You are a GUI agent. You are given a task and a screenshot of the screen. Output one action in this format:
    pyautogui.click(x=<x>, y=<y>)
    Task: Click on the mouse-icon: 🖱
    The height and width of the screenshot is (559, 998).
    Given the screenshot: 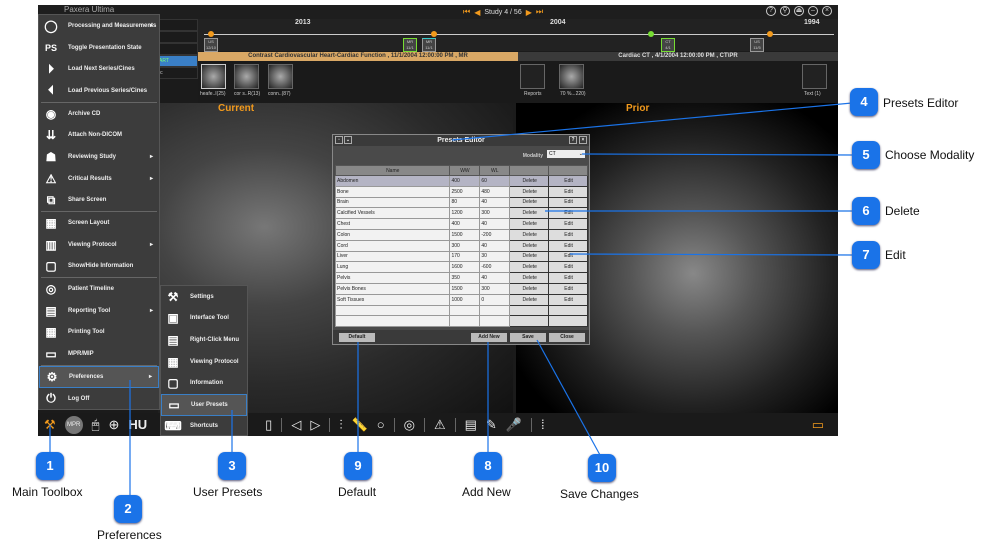 What is the action you would take?
    pyautogui.click(x=96, y=425)
    